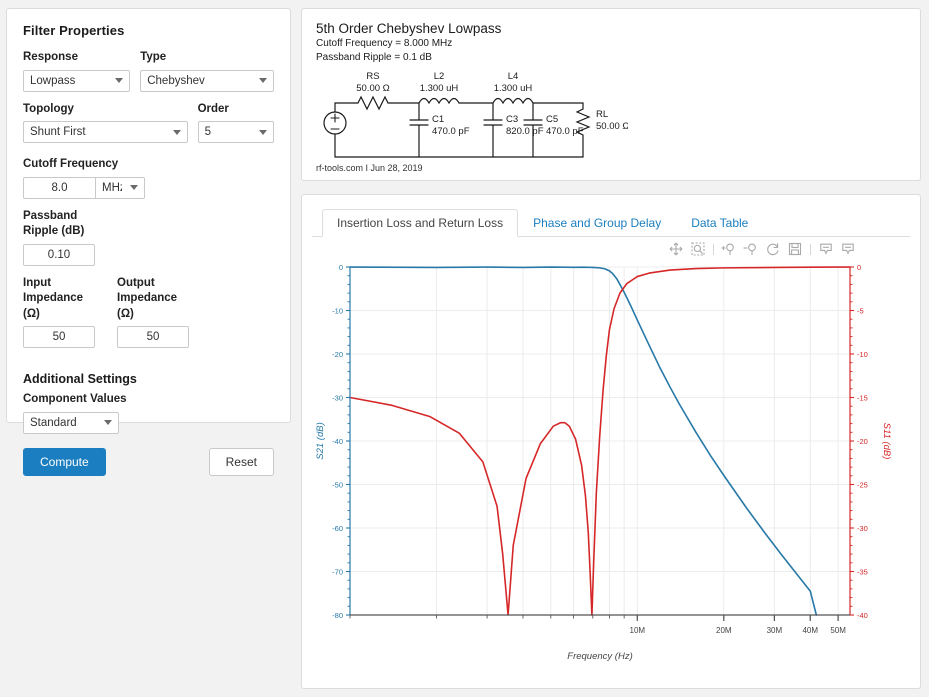  What do you see at coordinates (719, 223) in the screenshot?
I see `tab-data-table: Data Table` at bounding box center [719, 223].